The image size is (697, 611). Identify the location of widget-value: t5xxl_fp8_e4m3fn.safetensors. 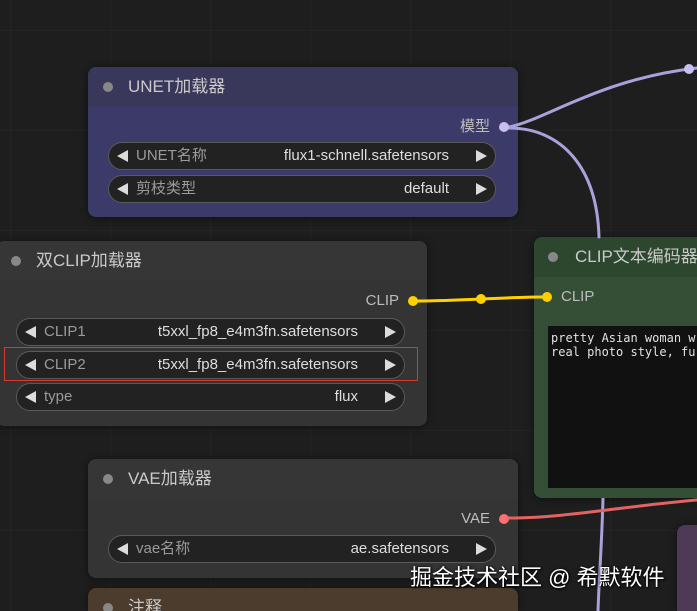
(257, 331).